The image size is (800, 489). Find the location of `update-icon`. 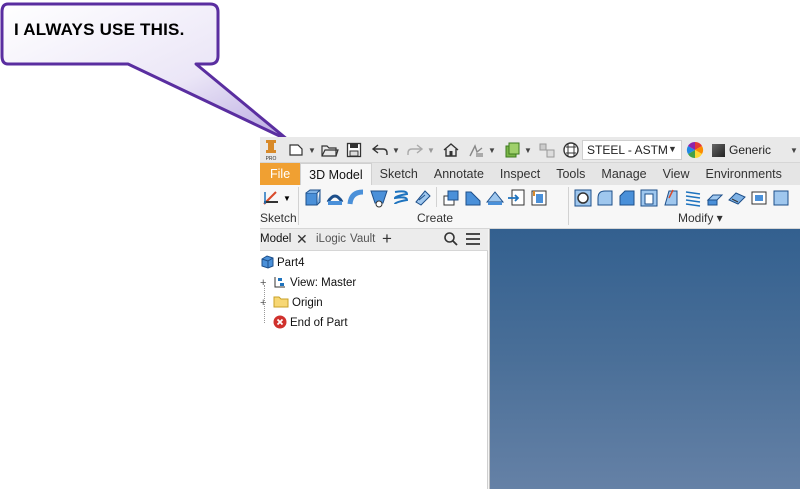

update-icon is located at coordinates (512, 150).